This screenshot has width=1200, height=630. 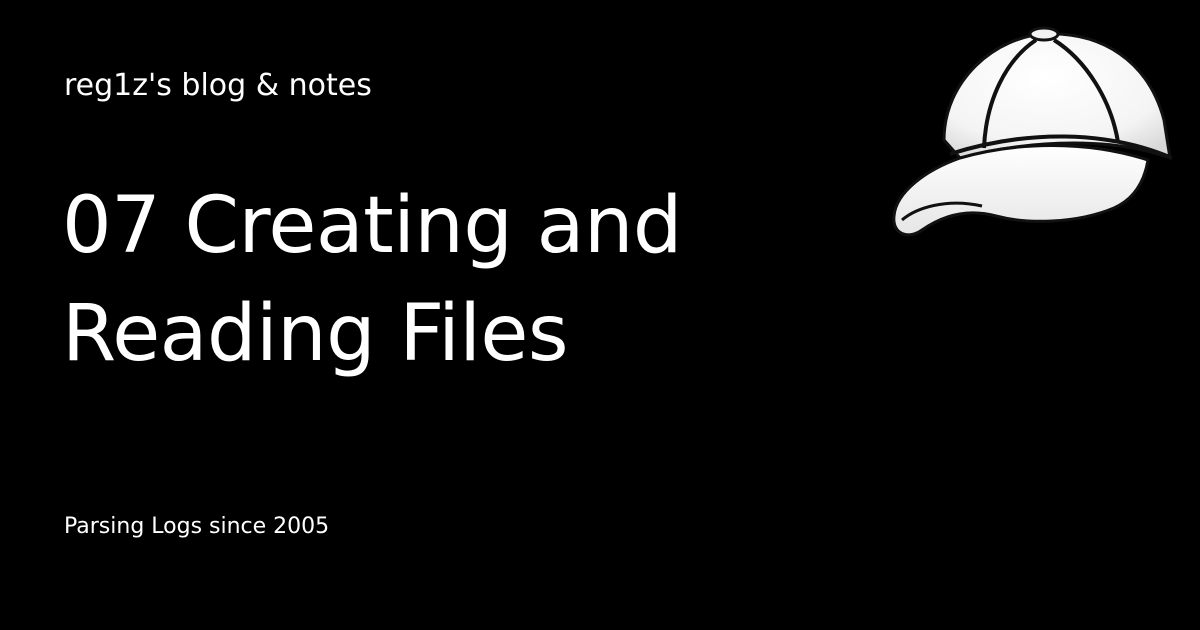 What do you see at coordinates (1032, 131) in the screenshot?
I see `baseball-cap-icon` at bounding box center [1032, 131].